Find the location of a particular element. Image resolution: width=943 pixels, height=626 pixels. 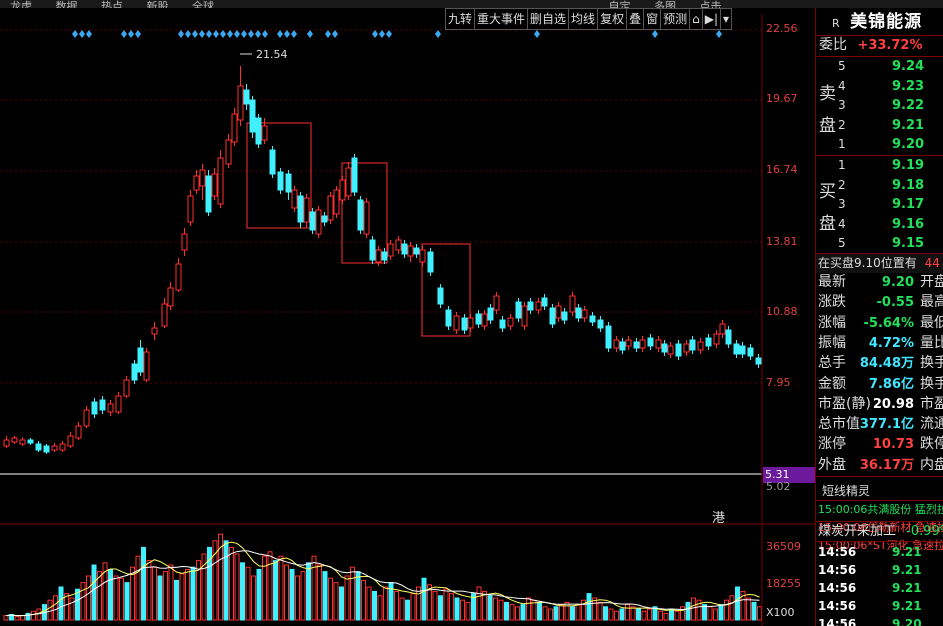

window-button: 窗 is located at coordinates (652, 19).